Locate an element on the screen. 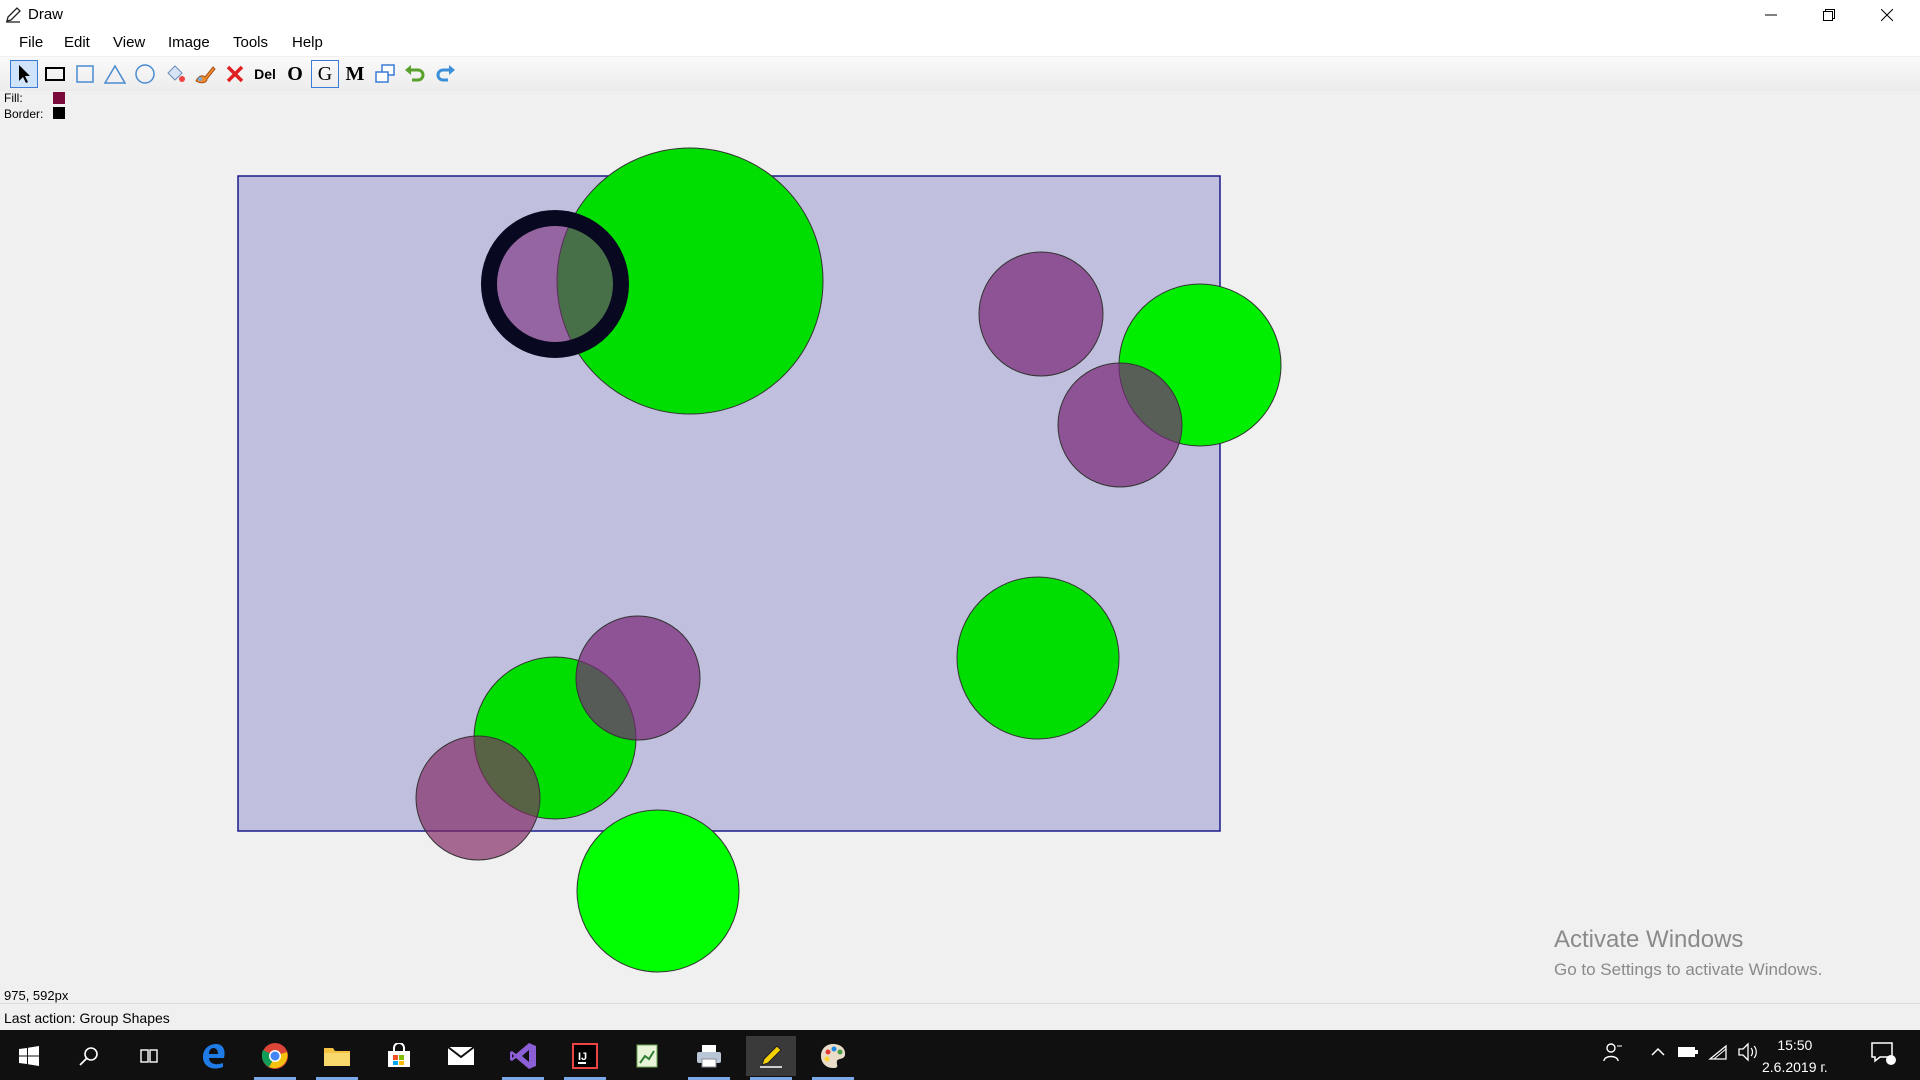  purple-circle-right is located at coordinates (1120, 425).